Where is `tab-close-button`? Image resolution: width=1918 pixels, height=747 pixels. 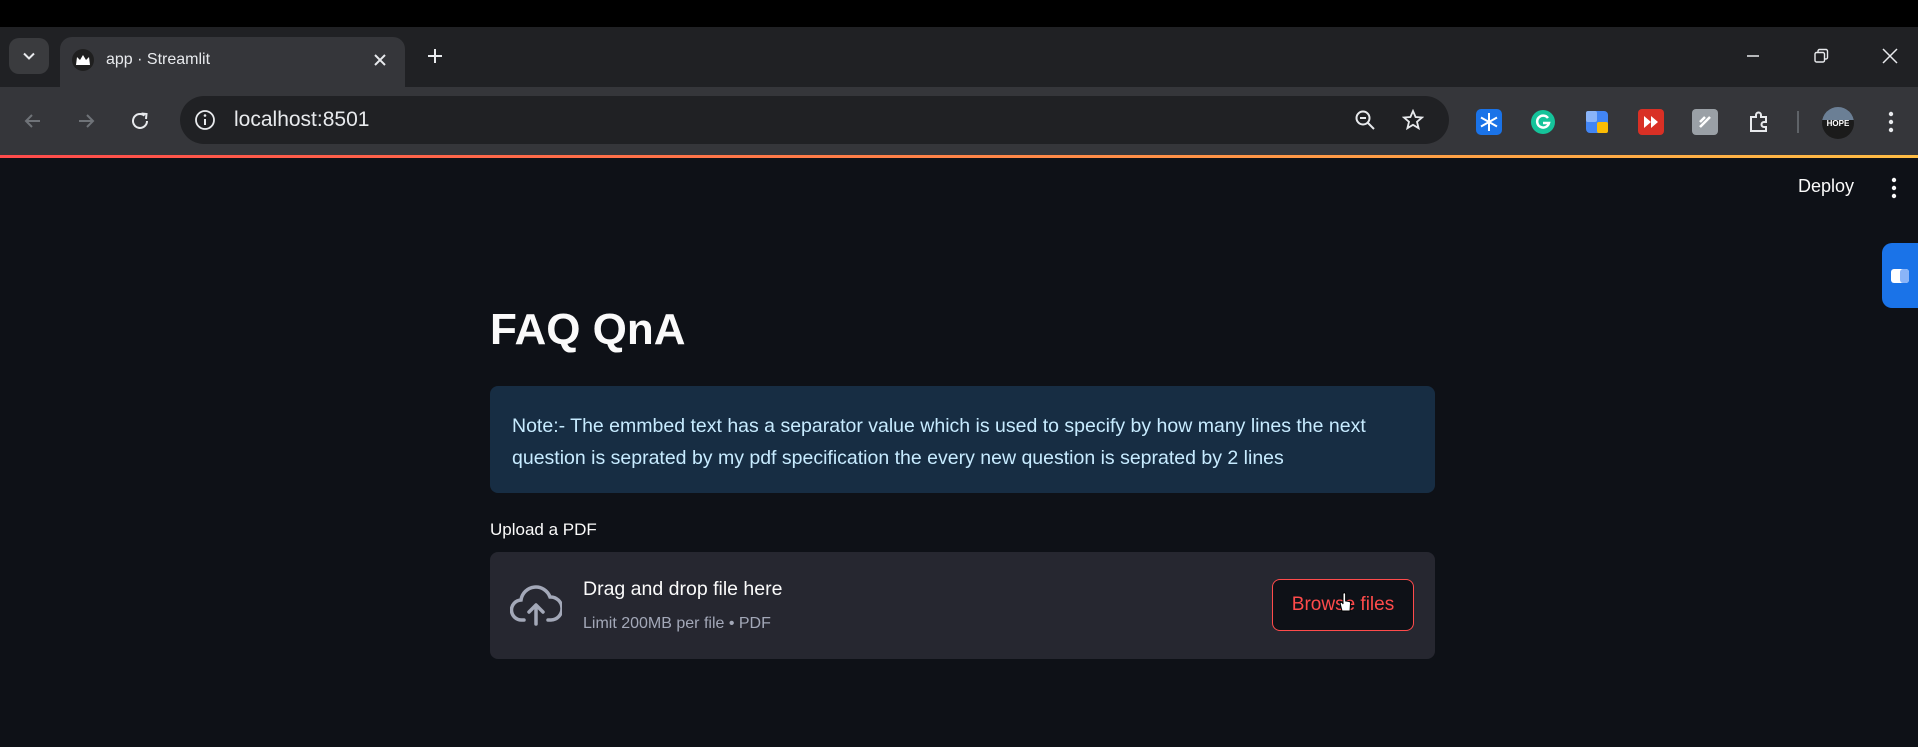
tab-close-button is located at coordinates (380, 60).